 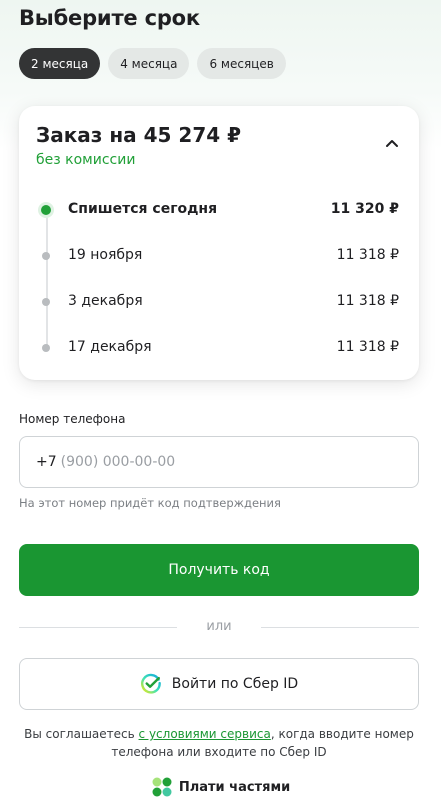 What do you see at coordinates (46, 210) in the screenshot?
I see `timeline-dot-active` at bounding box center [46, 210].